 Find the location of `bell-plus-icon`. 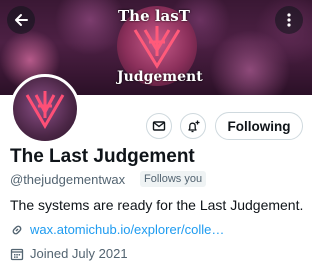

bell-plus-icon is located at coordinates (193, 126).